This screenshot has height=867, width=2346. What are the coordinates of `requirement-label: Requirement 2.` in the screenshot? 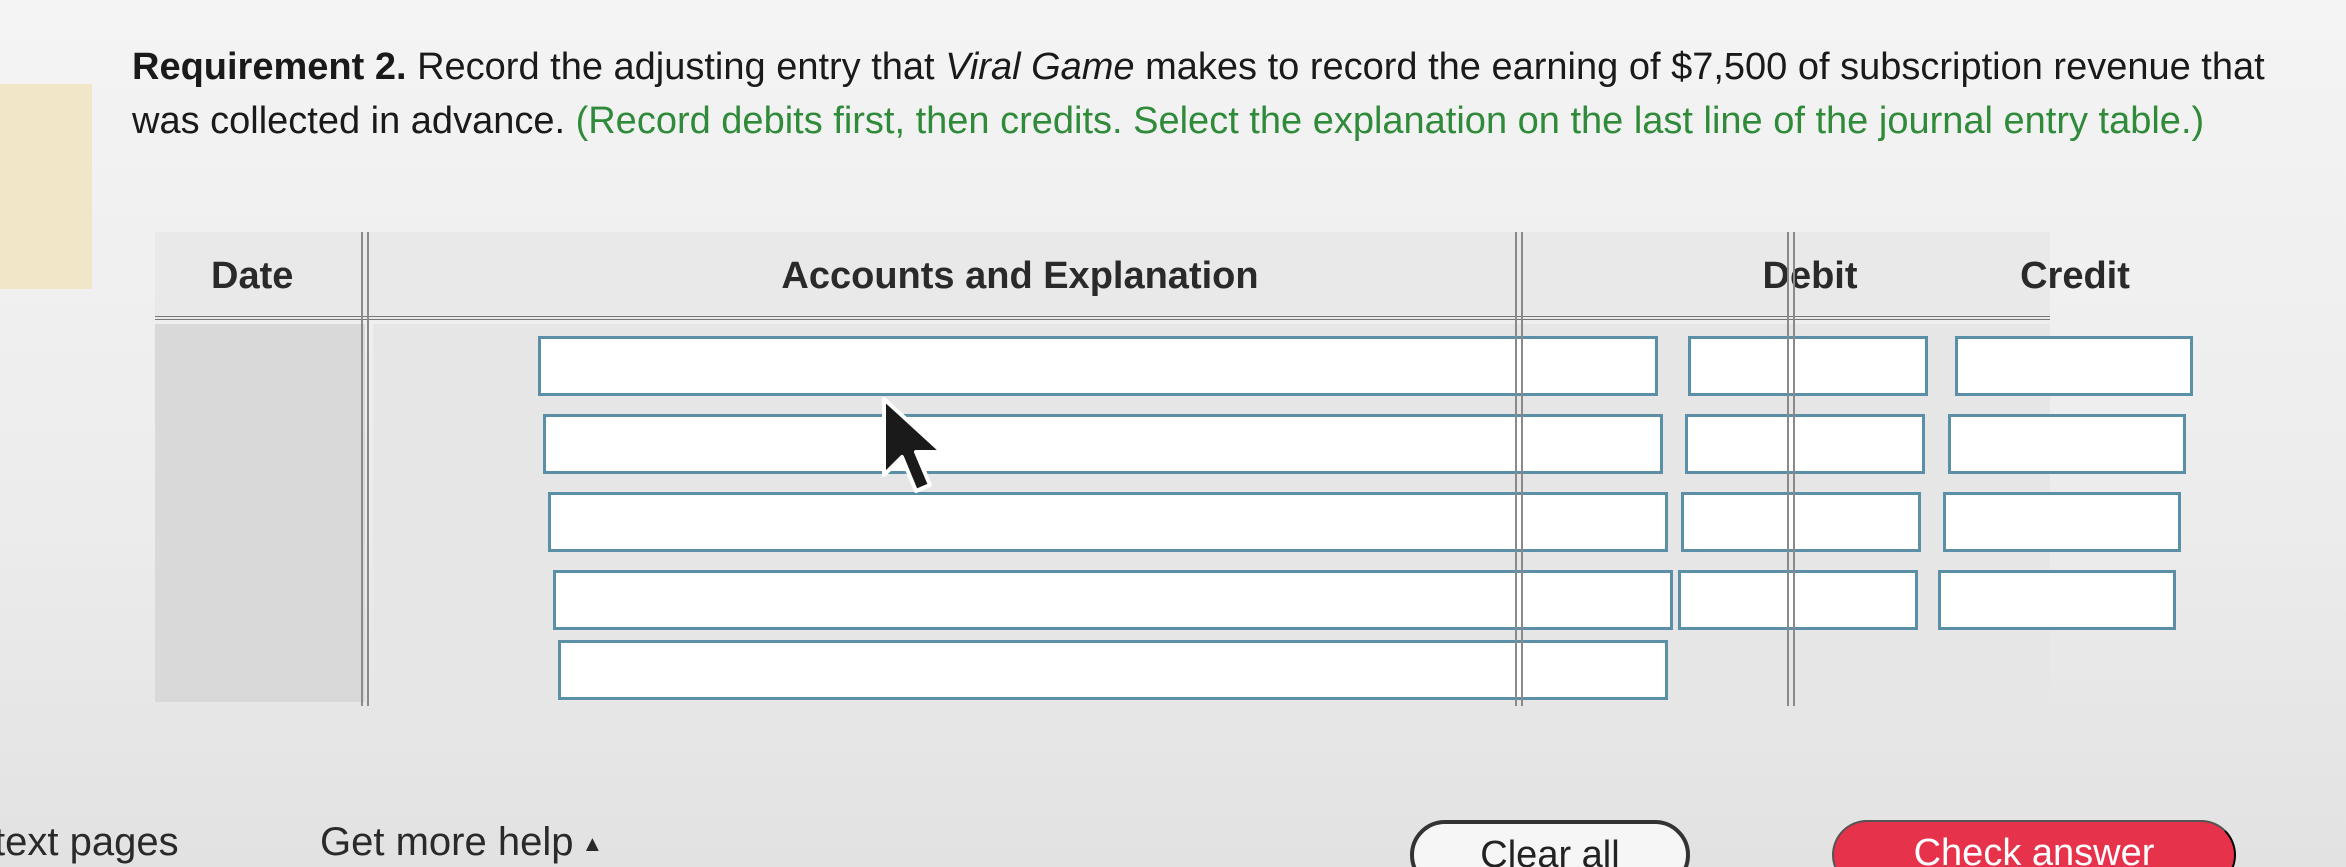 It's located at (269, 67).